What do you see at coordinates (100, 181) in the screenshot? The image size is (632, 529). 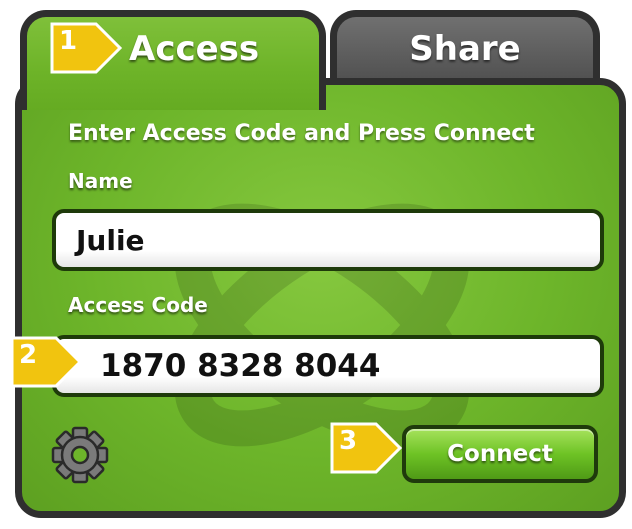 I see `name-label: Name` at bounding box center [100, 181].